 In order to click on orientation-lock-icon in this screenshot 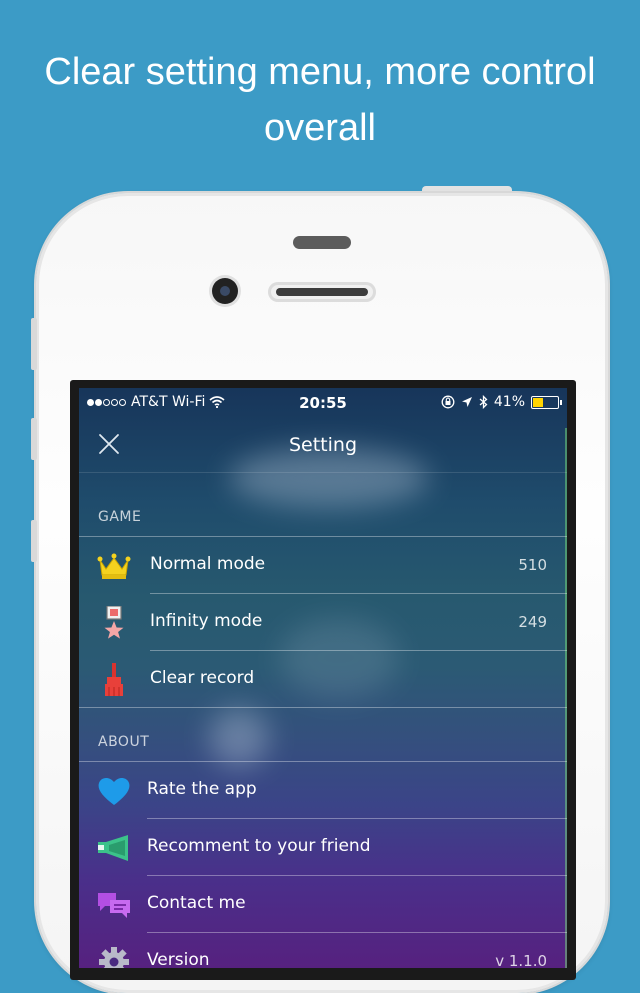, I will do `click(448, 402)`.